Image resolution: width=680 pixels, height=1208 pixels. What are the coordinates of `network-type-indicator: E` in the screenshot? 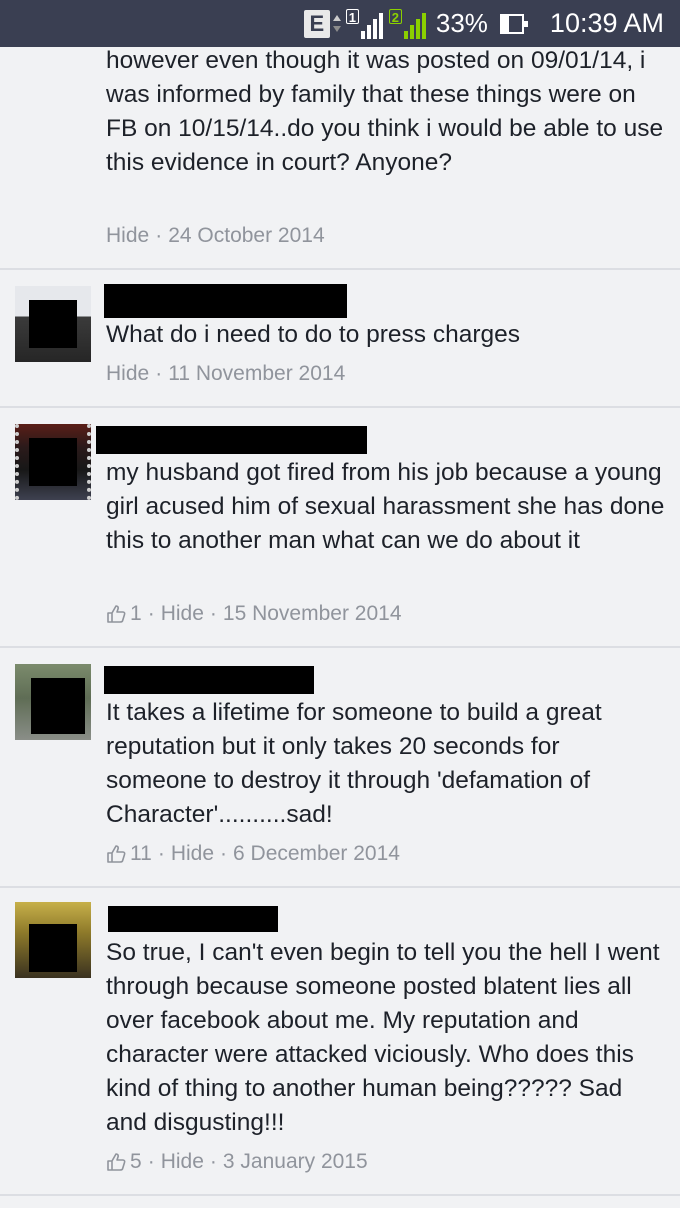 It's located at (316, 23).